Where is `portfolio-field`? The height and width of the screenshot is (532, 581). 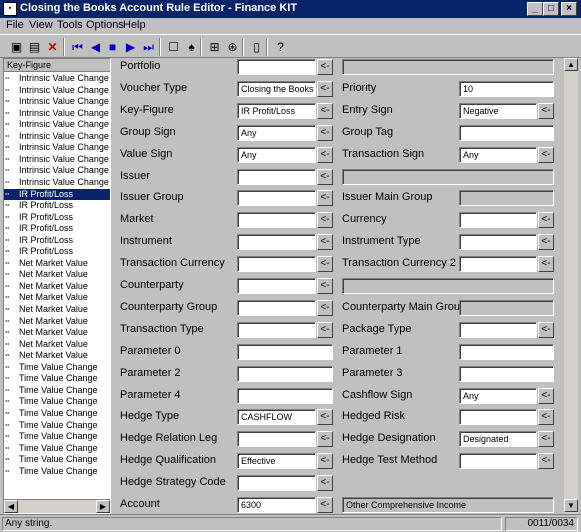
portfolio-field is located at coordinates (276, 67).